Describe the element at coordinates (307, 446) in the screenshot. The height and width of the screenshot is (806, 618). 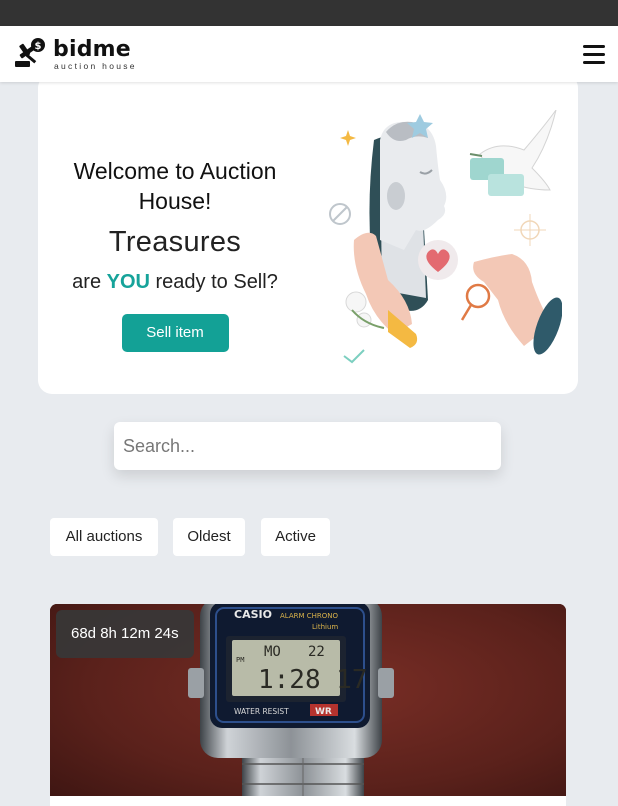
I see `search-input` at that location.